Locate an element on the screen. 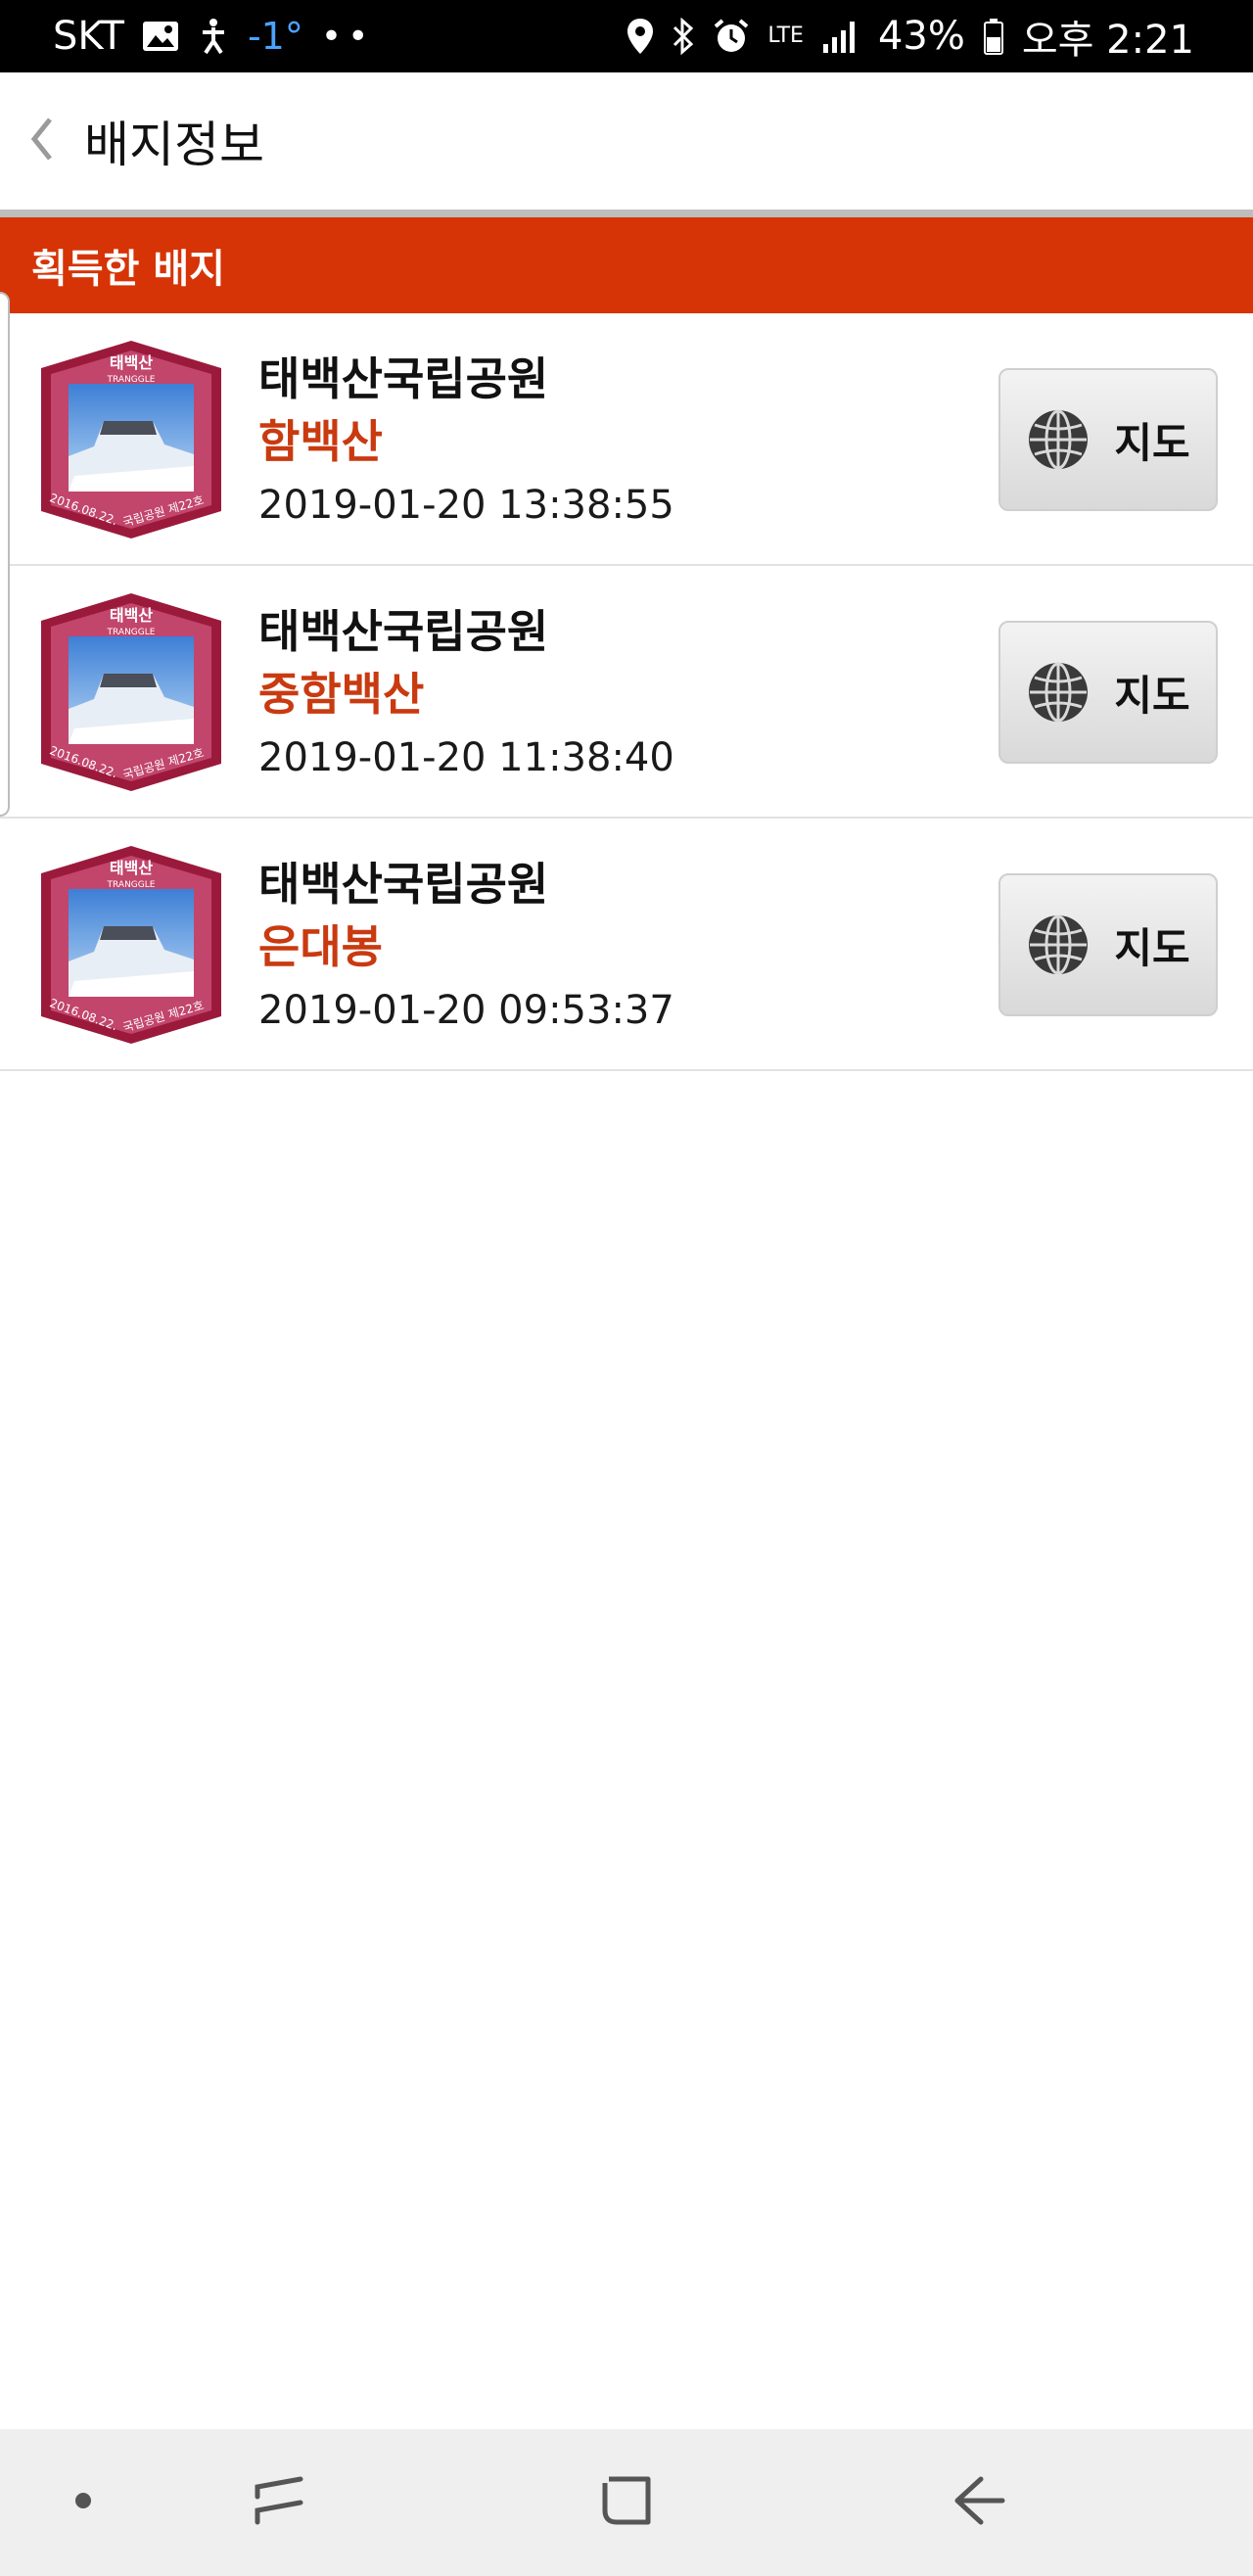 Image resolution: width=1253 pixels, height=2576 pixels. clock: 오후 2:21 is located at coordinates (1107, 40).